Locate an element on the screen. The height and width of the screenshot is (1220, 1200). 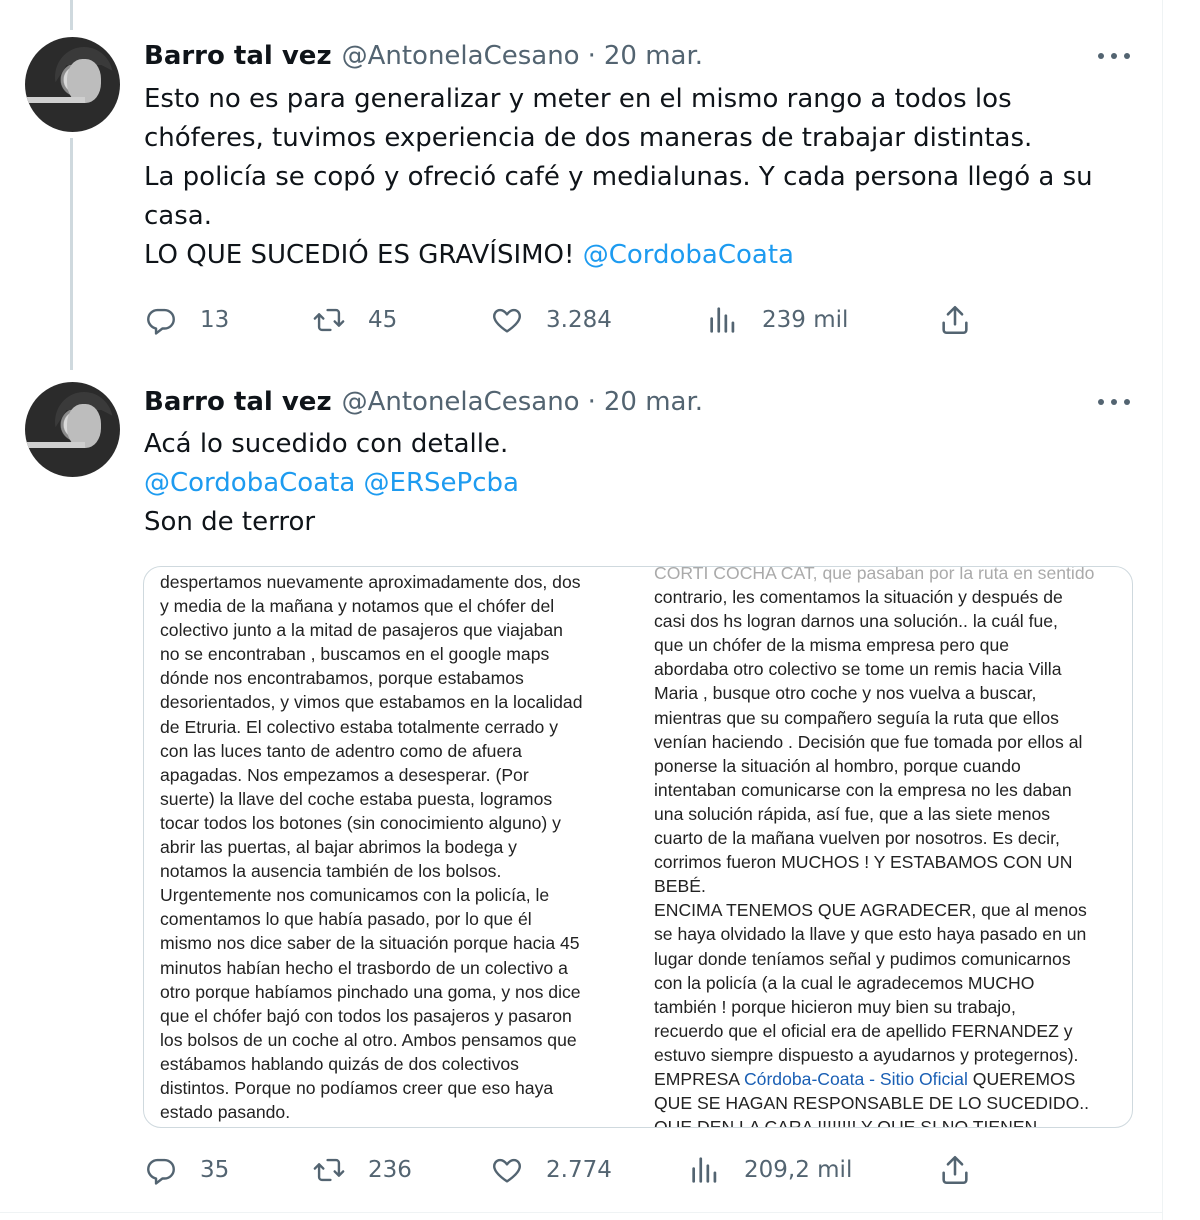
views-button: 209,2 mil is located at coordinates (770, 1170).